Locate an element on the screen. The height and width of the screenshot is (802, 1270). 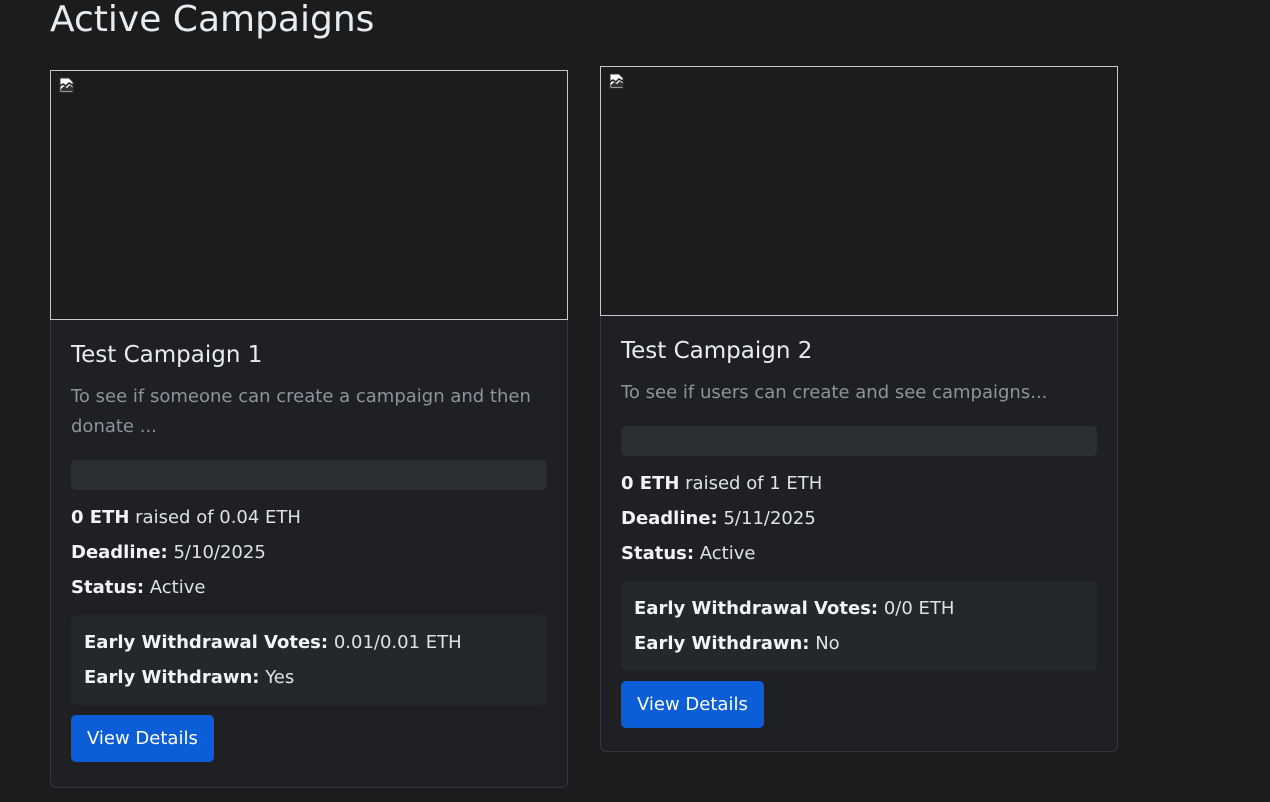
withdrawn-value: No is located at coordinates (824, 643).